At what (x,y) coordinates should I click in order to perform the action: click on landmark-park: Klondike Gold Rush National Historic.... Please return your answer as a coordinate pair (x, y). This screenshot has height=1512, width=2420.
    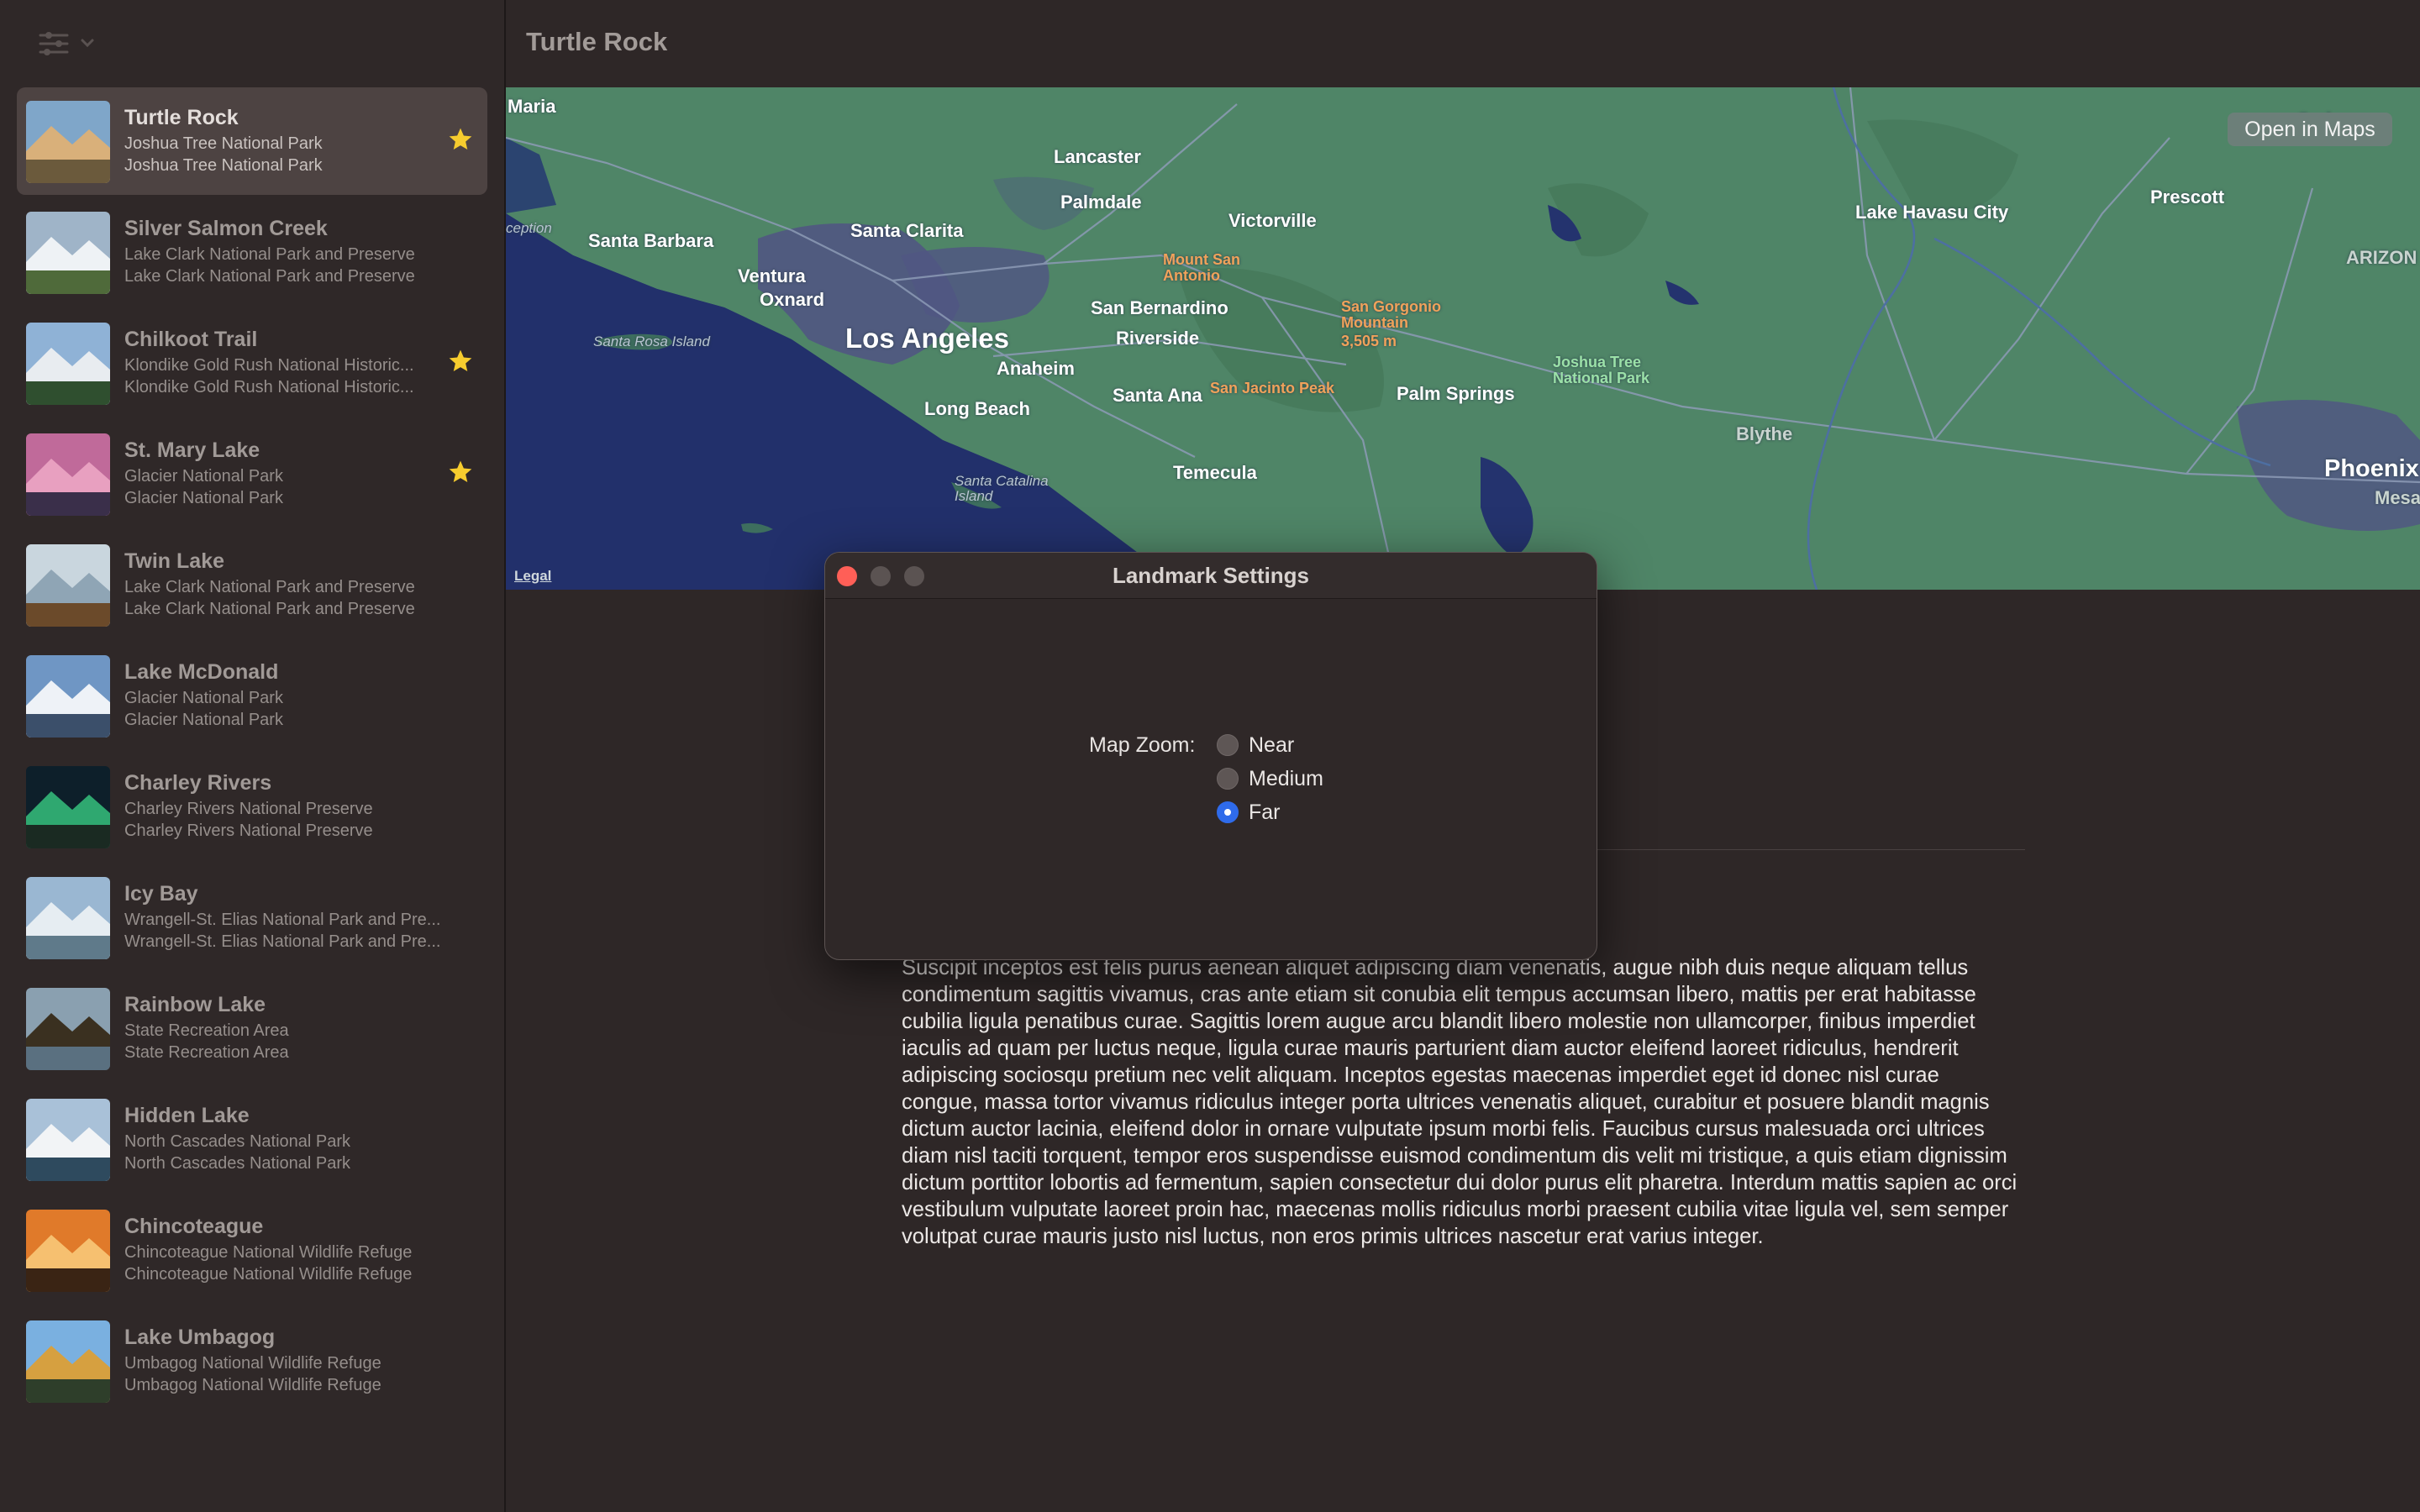
    Looking at the image, I should click on (269, 365).